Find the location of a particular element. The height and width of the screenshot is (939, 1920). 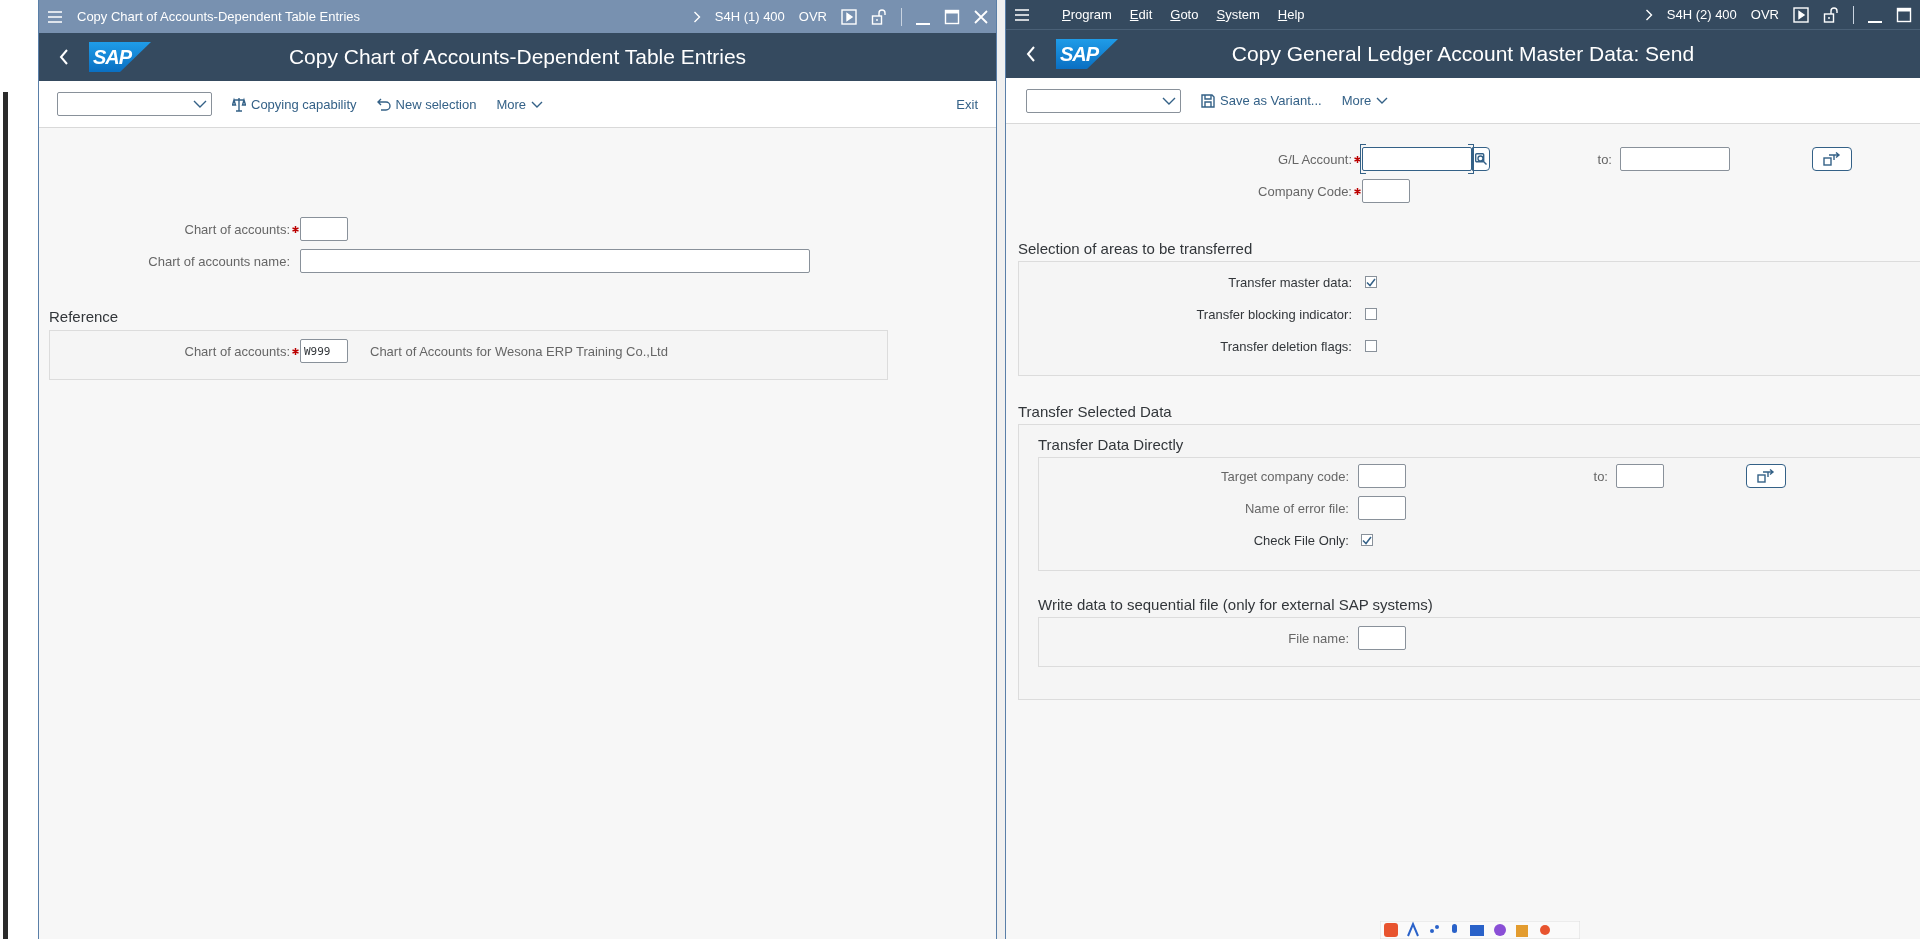

search-icon is located at coordinates (1481, 159).